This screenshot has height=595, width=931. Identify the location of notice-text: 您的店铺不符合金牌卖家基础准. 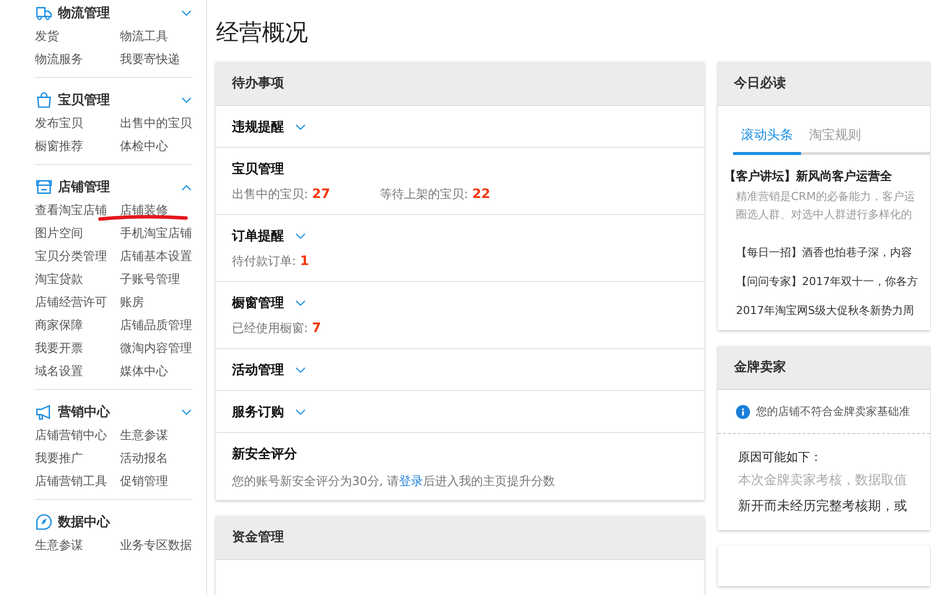
(833, 411).